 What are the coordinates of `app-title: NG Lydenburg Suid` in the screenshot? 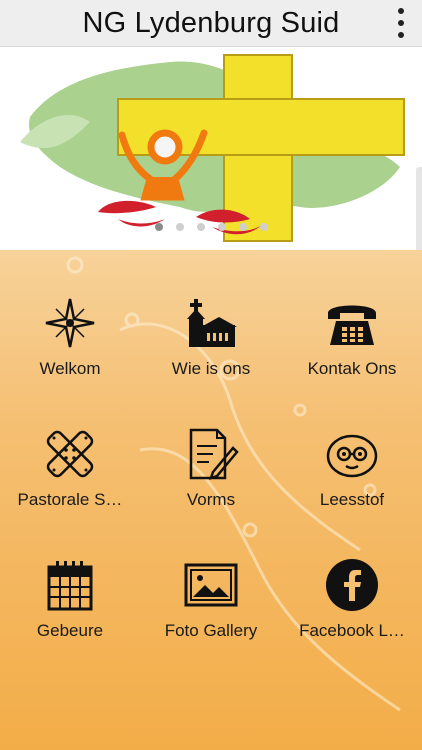 It's located at (211, 22).